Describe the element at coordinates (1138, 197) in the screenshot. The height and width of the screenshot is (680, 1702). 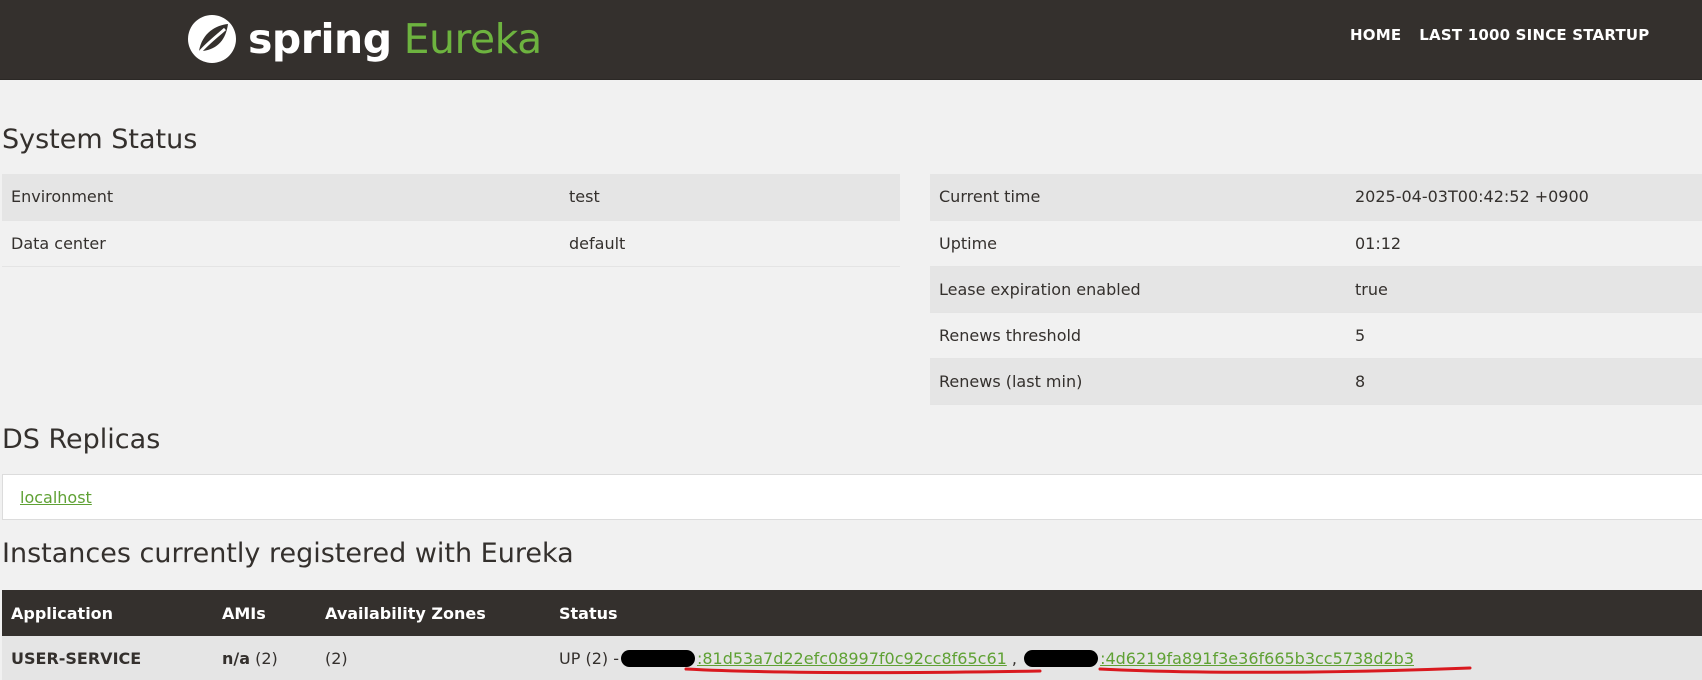
I see `status-key: Current time` at that location.